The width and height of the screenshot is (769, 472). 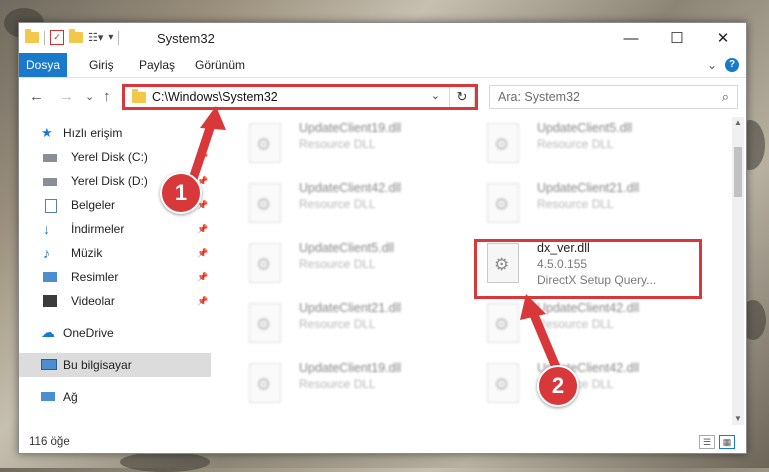 What do you see at coordinates (533, 307) in the screenshot?
I see `arrow-2-head` at bounding box center [533, 307].